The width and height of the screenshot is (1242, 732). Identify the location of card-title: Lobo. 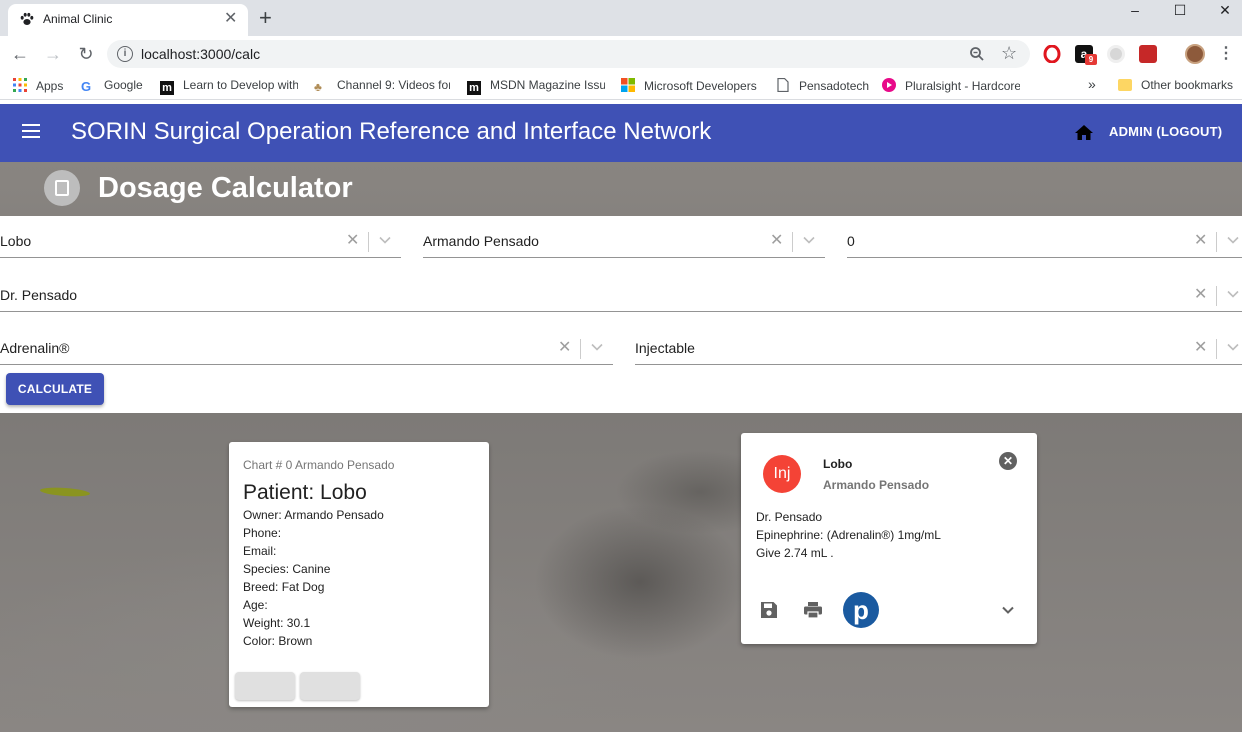
(838, 464).